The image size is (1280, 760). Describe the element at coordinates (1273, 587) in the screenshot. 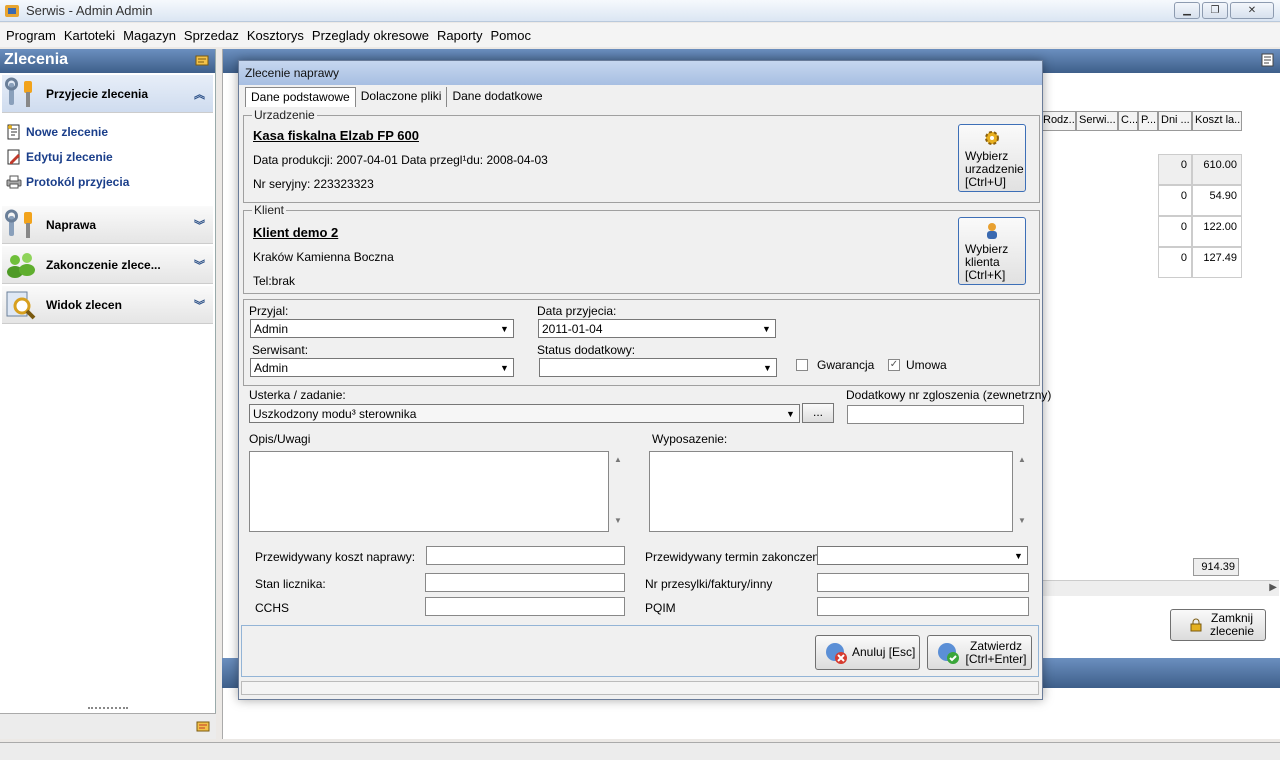

I see `scroll-right-icon: ▶` at that location.